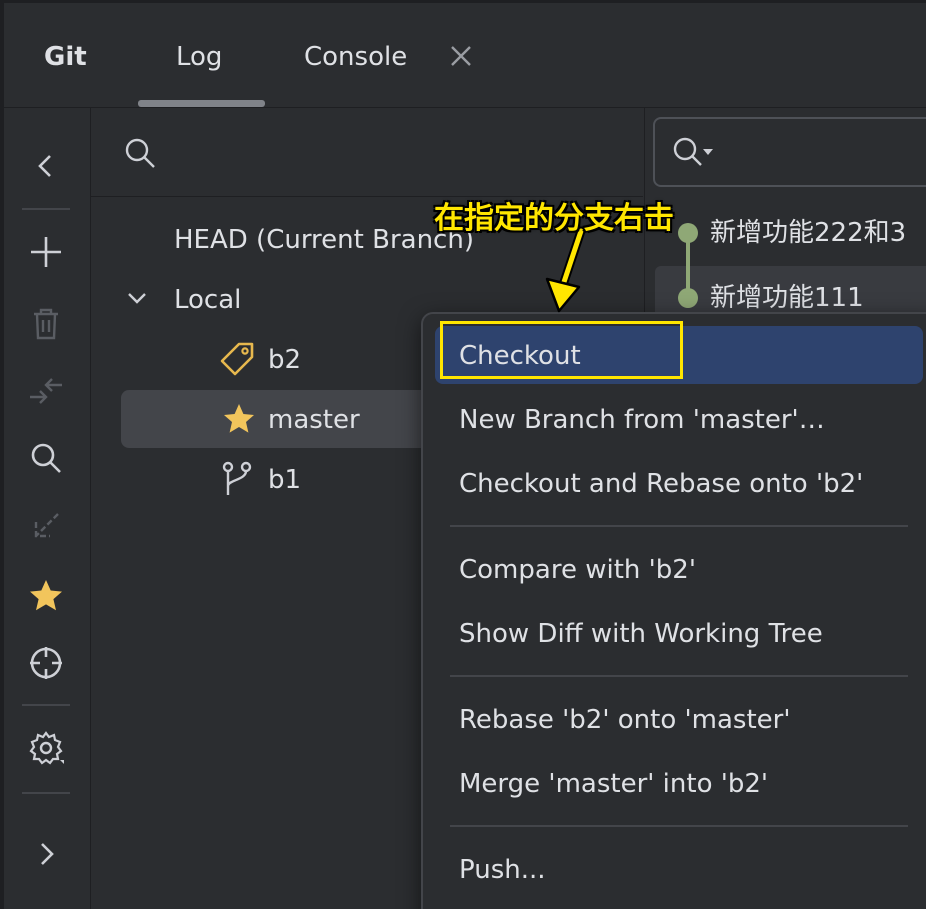 The height and width of the screenshot is (909, 926). Describe the element at coordinates (641, 634) in the screenshot. I see `menu-item-show-diff: Show Diff with Working Tree` at that location.